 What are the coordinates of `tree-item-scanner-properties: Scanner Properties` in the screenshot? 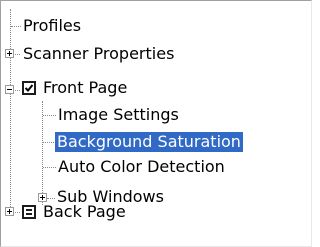 It's located at (98, 54).